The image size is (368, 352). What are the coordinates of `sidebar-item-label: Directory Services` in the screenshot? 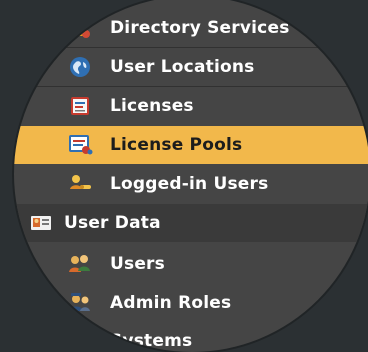 It's located at (200, 28).